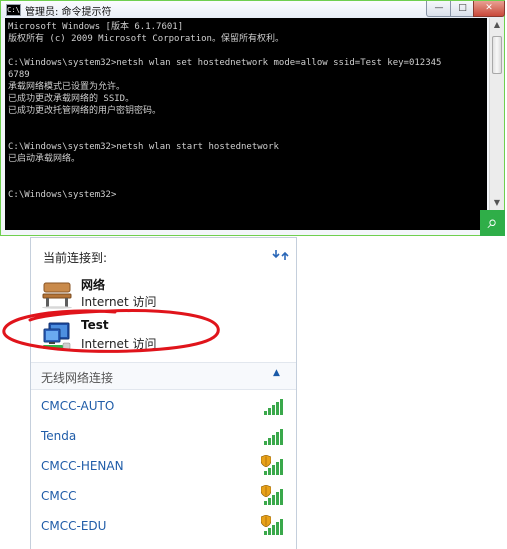  Describe the element at coordinates (13, 10) in the screenshot. I see `cmd-app-icon: C:\` at that location.